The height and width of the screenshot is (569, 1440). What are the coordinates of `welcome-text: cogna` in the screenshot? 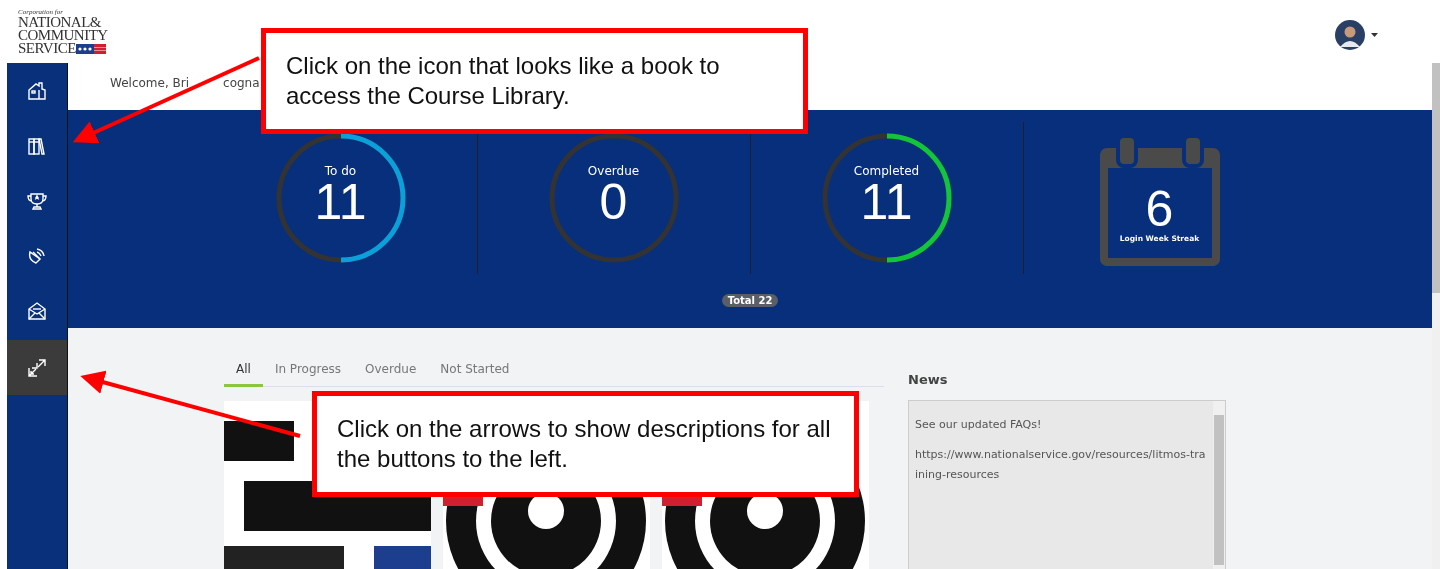 It's located at (241, 83).